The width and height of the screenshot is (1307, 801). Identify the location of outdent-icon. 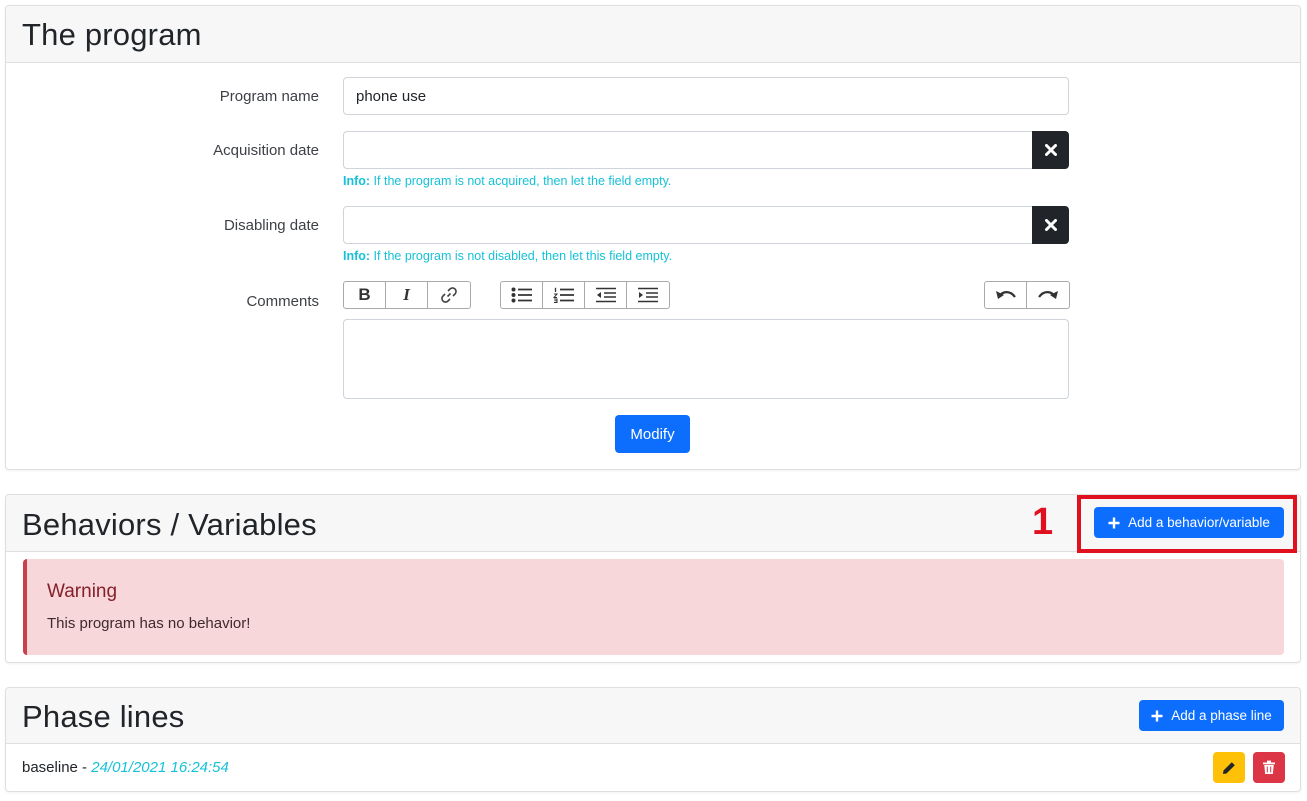
(605, 295).